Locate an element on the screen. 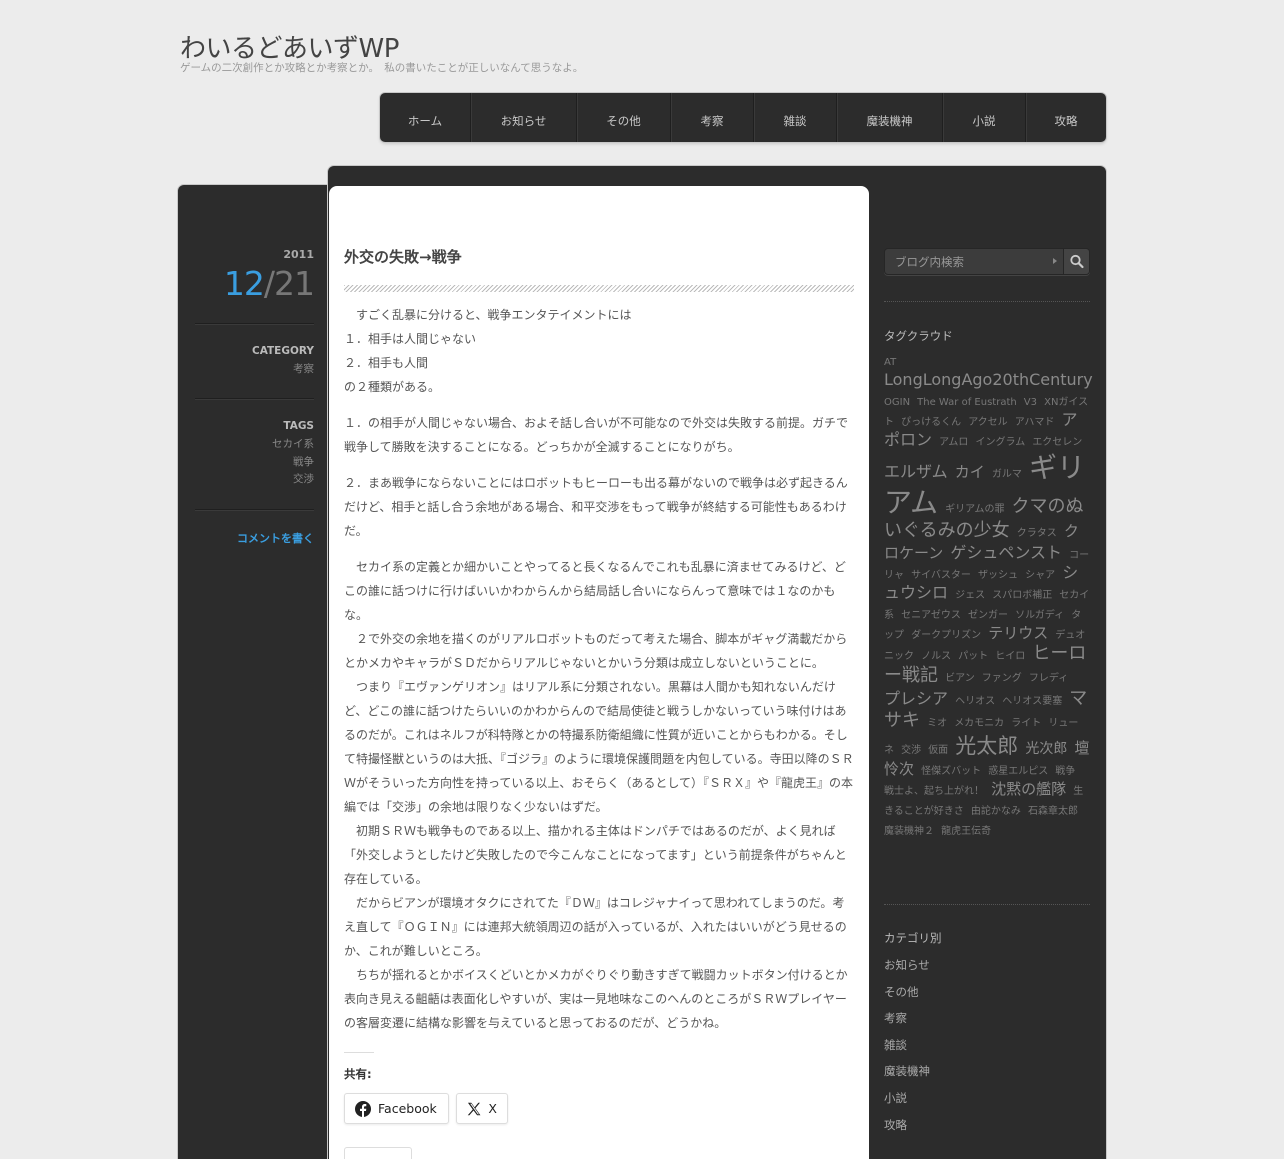  tag-link: 沈黙の艦隊 is located at coordinates (1028, 789).